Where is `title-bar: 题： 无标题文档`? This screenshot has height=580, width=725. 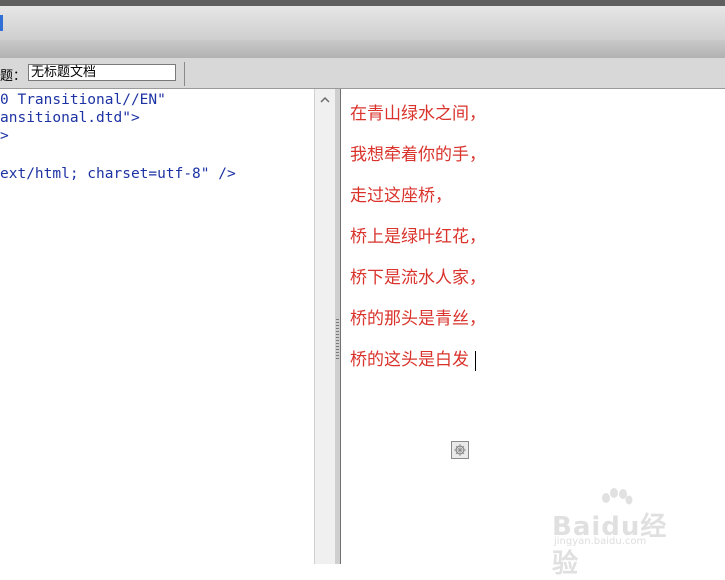 title-bar: 题： 无标题文档 is located at coordinates (362, 73).